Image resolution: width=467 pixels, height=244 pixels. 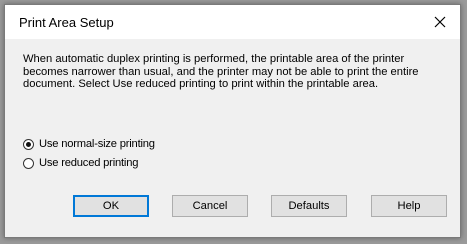 What do you see at coordinates (28, 144) in the screenshot?
I see `radio-button-checked` at bounding box center [28, 144].